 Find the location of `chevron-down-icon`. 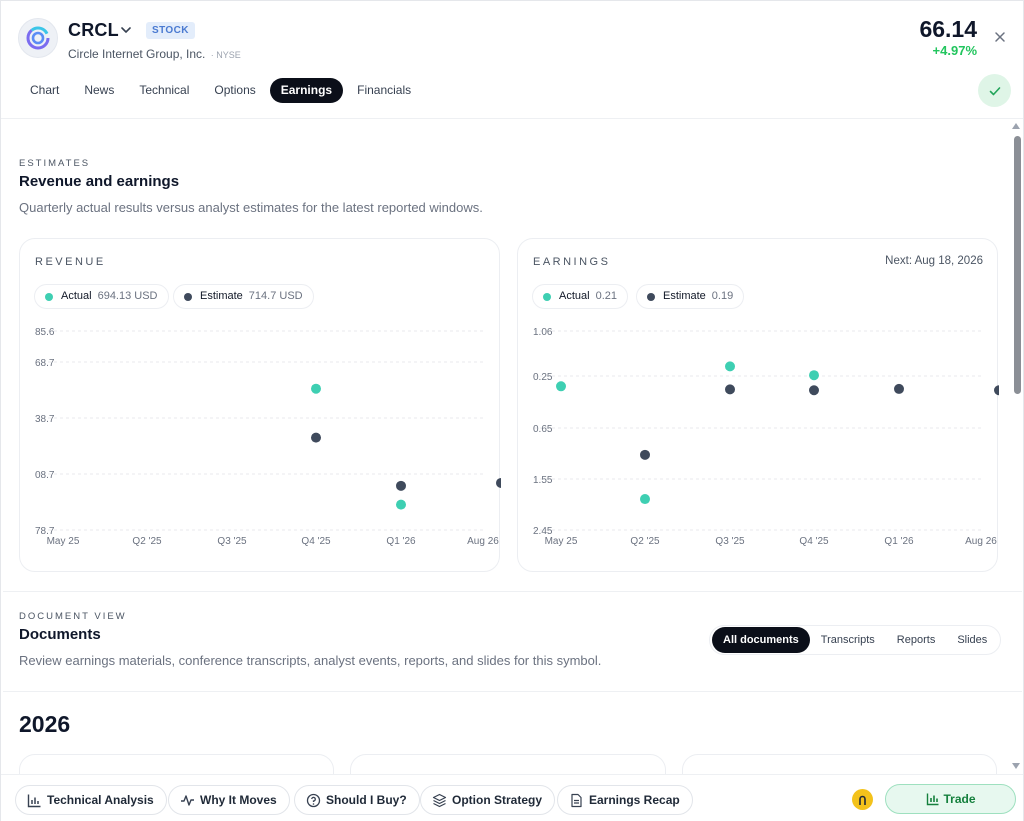

chevron-down-icon is located at coordinates (126, 30).